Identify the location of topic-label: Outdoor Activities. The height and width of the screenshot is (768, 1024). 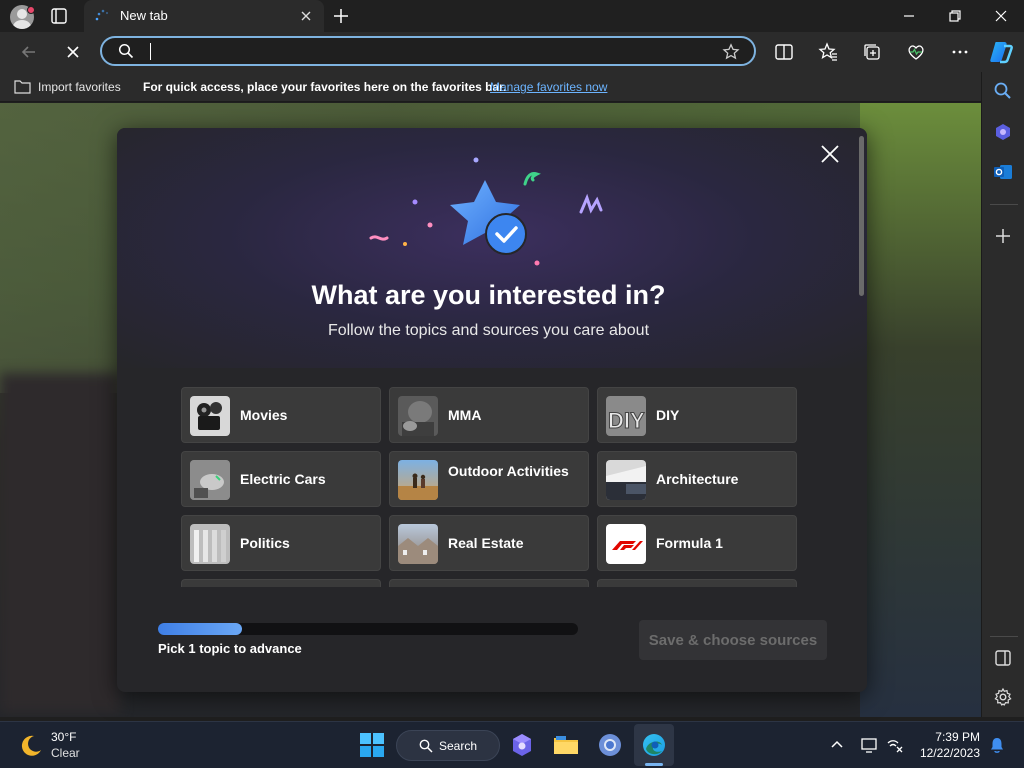
(508, 471).